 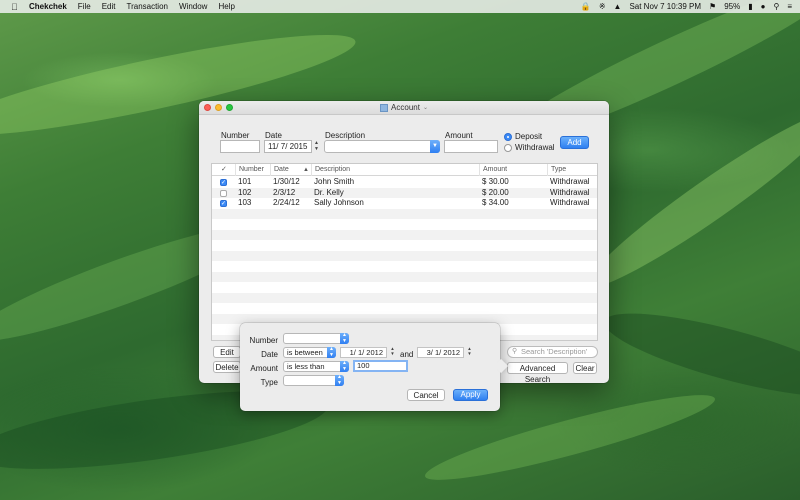 What do you see at coordinates (665, 6) in the screenshot?
I see `clock-text: Sat Nov 7 10:39 PM` at bounding box center [665, 6].